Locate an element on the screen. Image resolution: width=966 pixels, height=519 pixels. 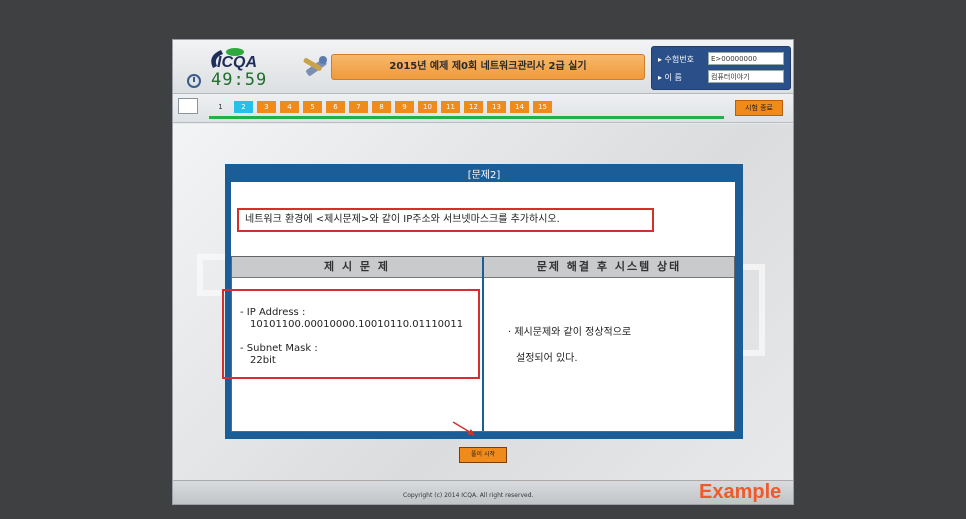
name-row: ▸ 이 름 컴퓨터이야기 is located at coordinates (722, 77).